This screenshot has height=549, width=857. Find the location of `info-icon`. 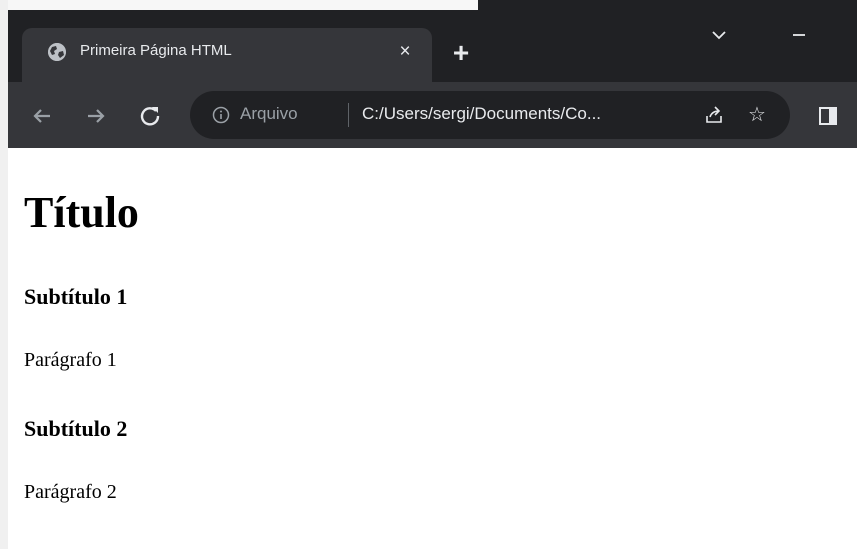

info-icon is located at coordinates (221, 115).